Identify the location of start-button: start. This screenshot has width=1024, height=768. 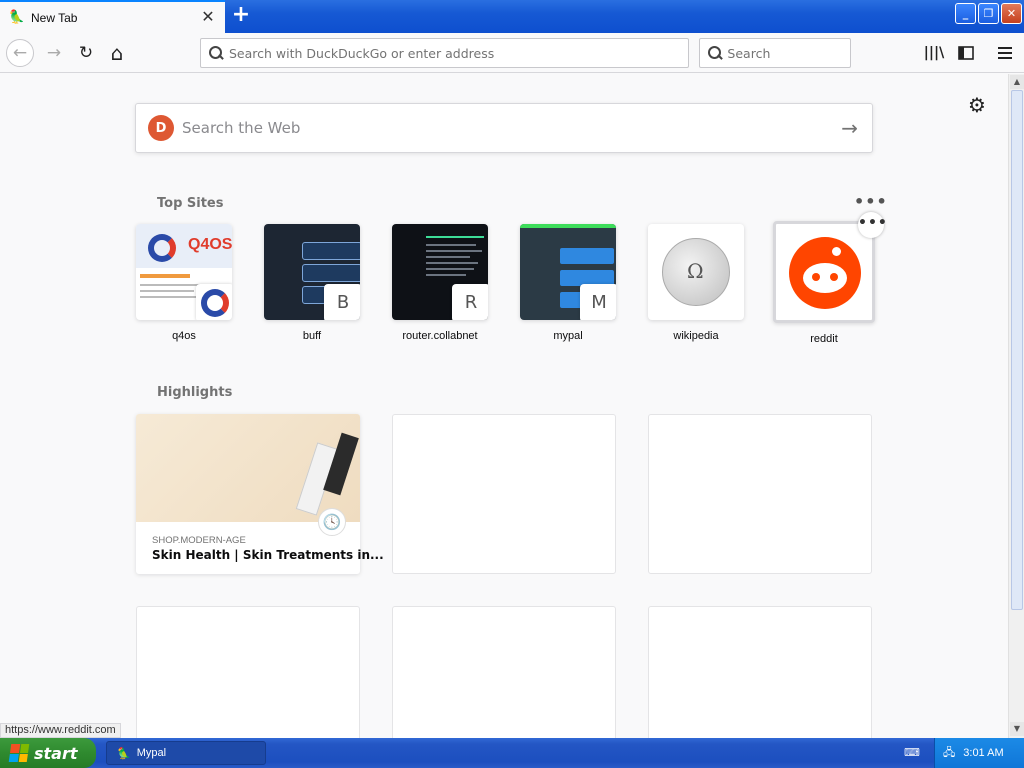
(48, 753).